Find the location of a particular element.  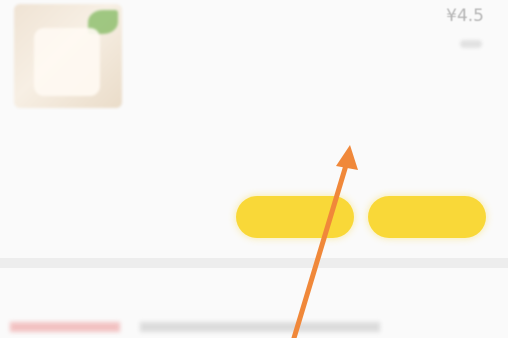

product-image-shape is located at coordinates (67, 62).